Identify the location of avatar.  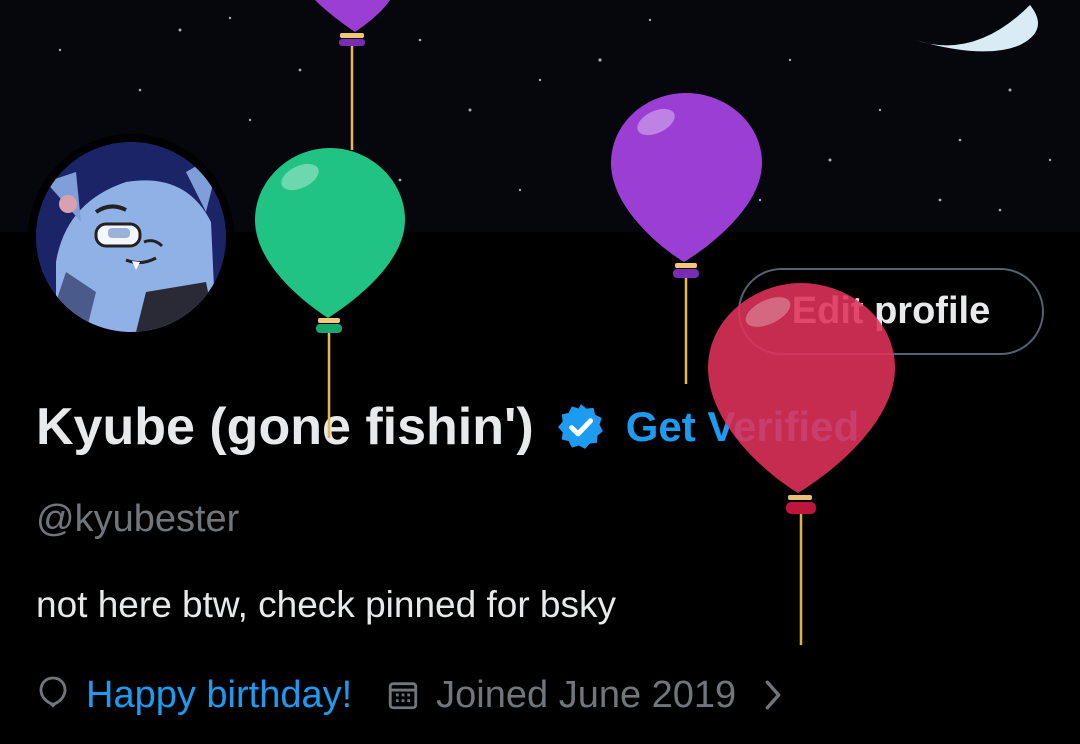
(131, 237).